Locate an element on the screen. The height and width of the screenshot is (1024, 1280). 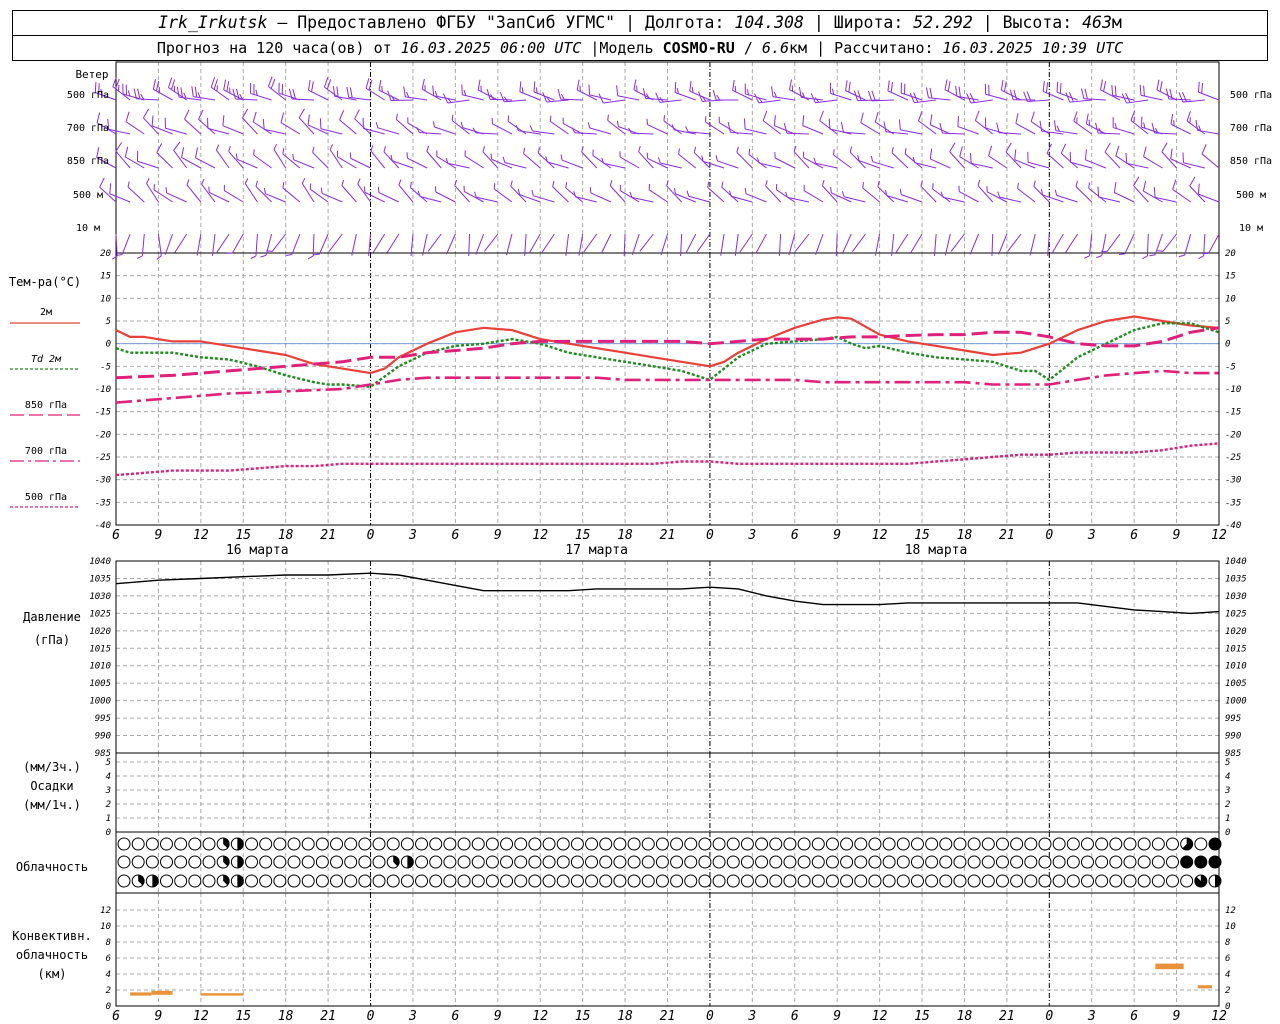
legend-label: Td 2м is located at coordinates (46, 359).